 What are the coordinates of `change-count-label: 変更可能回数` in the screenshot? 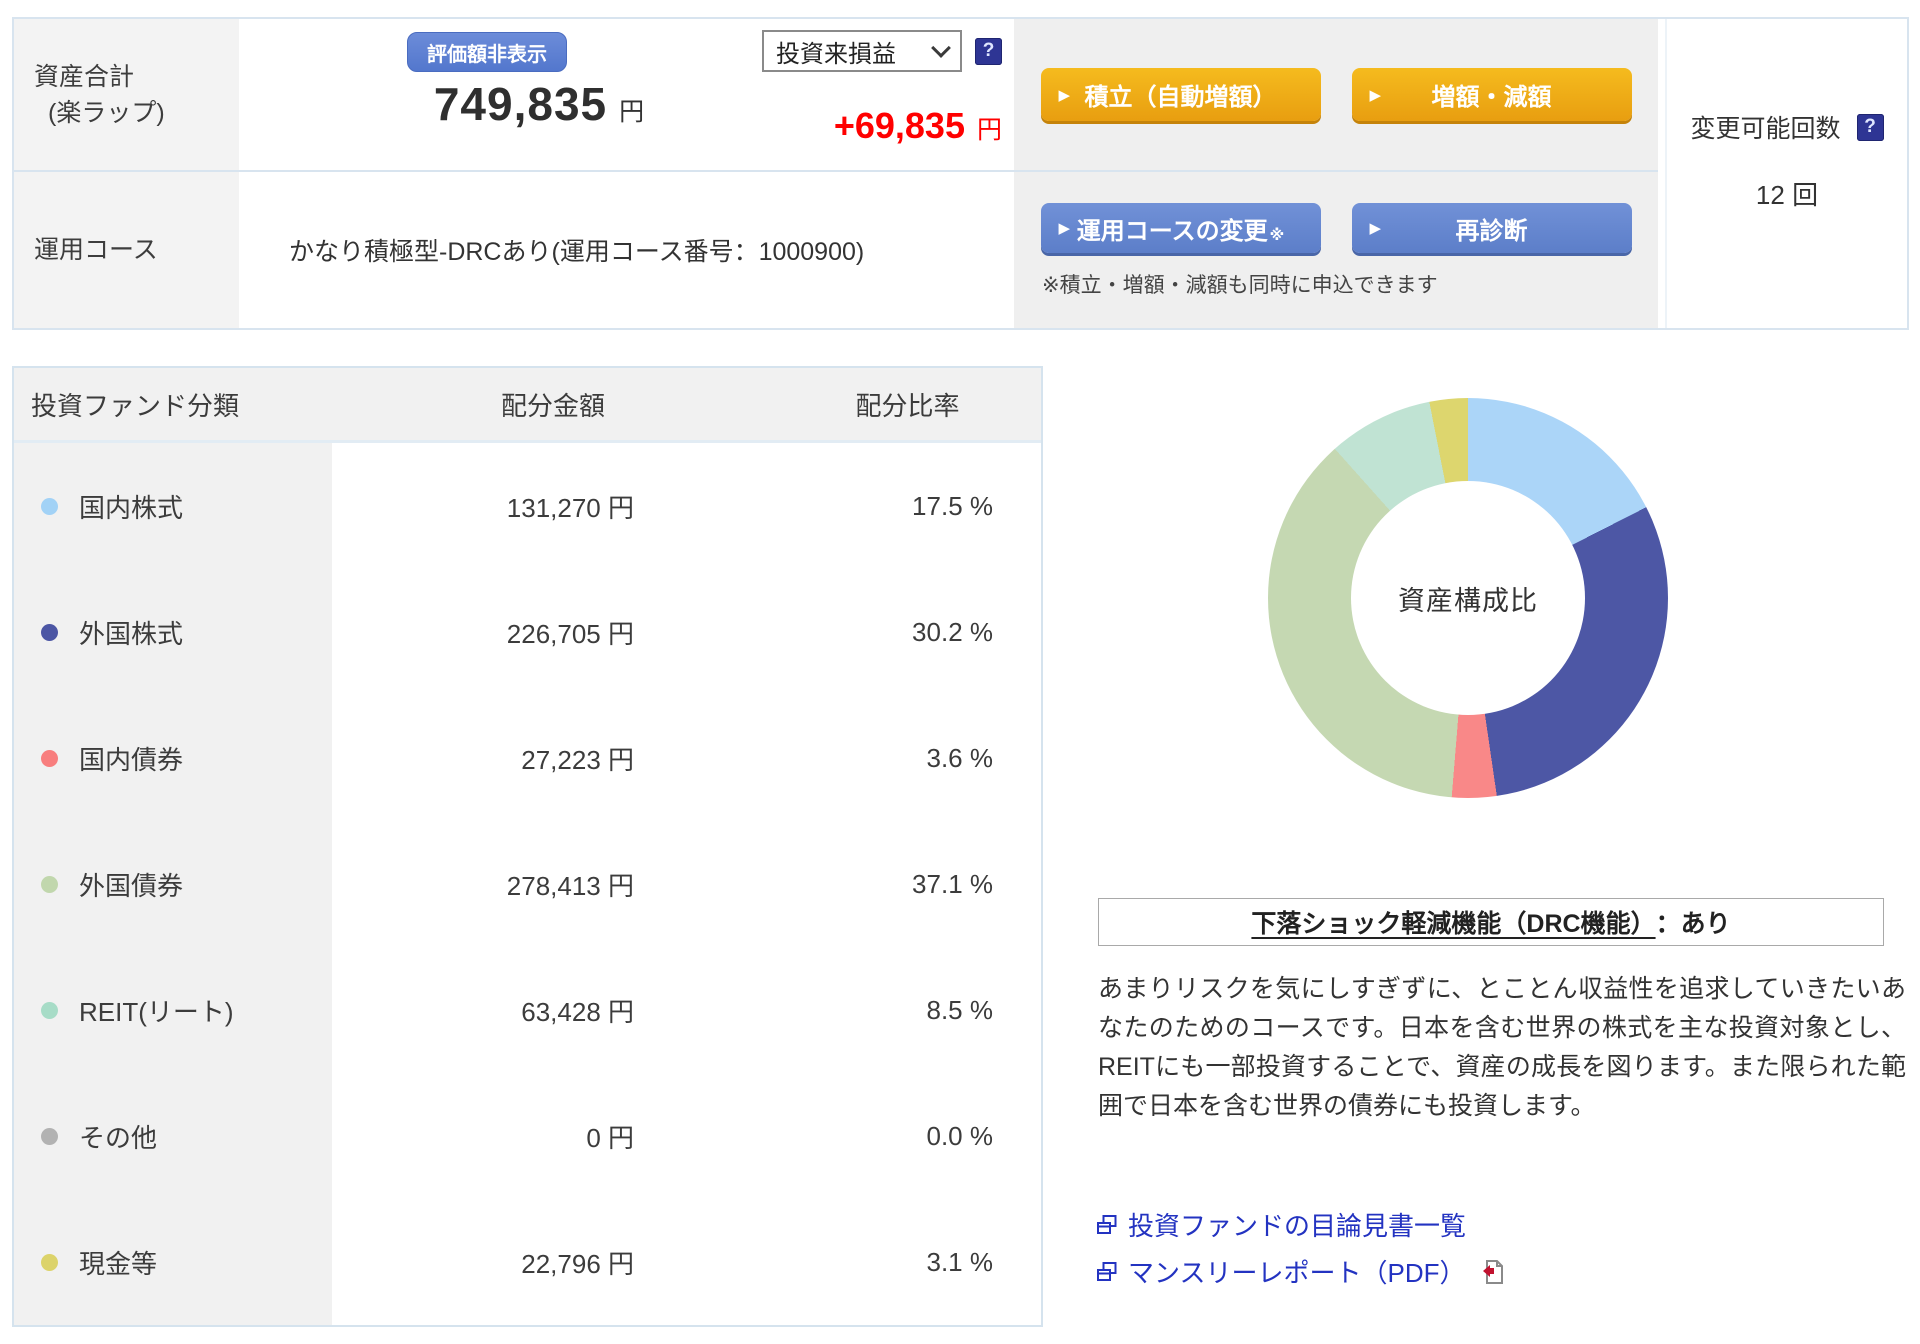 It's located at (1765, 129).